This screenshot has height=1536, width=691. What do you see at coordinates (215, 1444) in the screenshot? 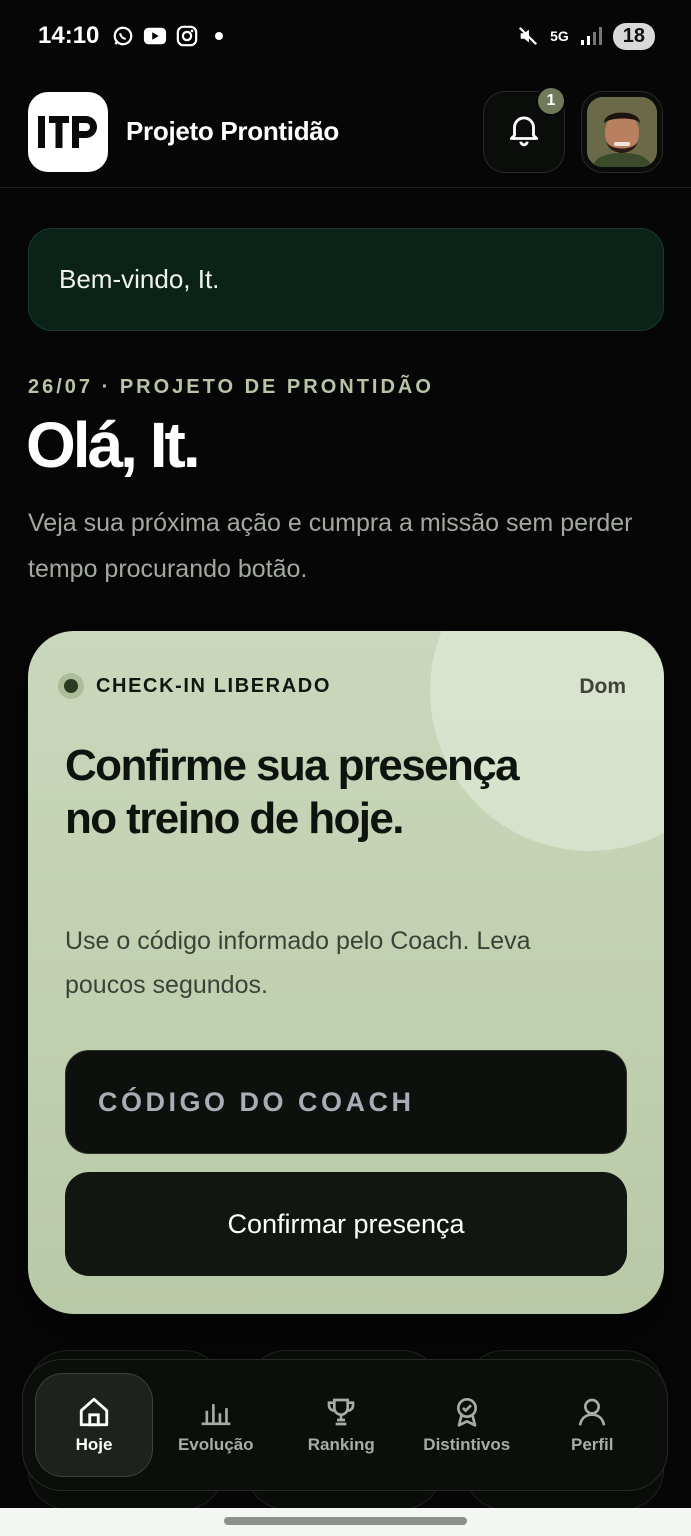
I see `nav-label: Evolução` at bounding box center [215, 1444].